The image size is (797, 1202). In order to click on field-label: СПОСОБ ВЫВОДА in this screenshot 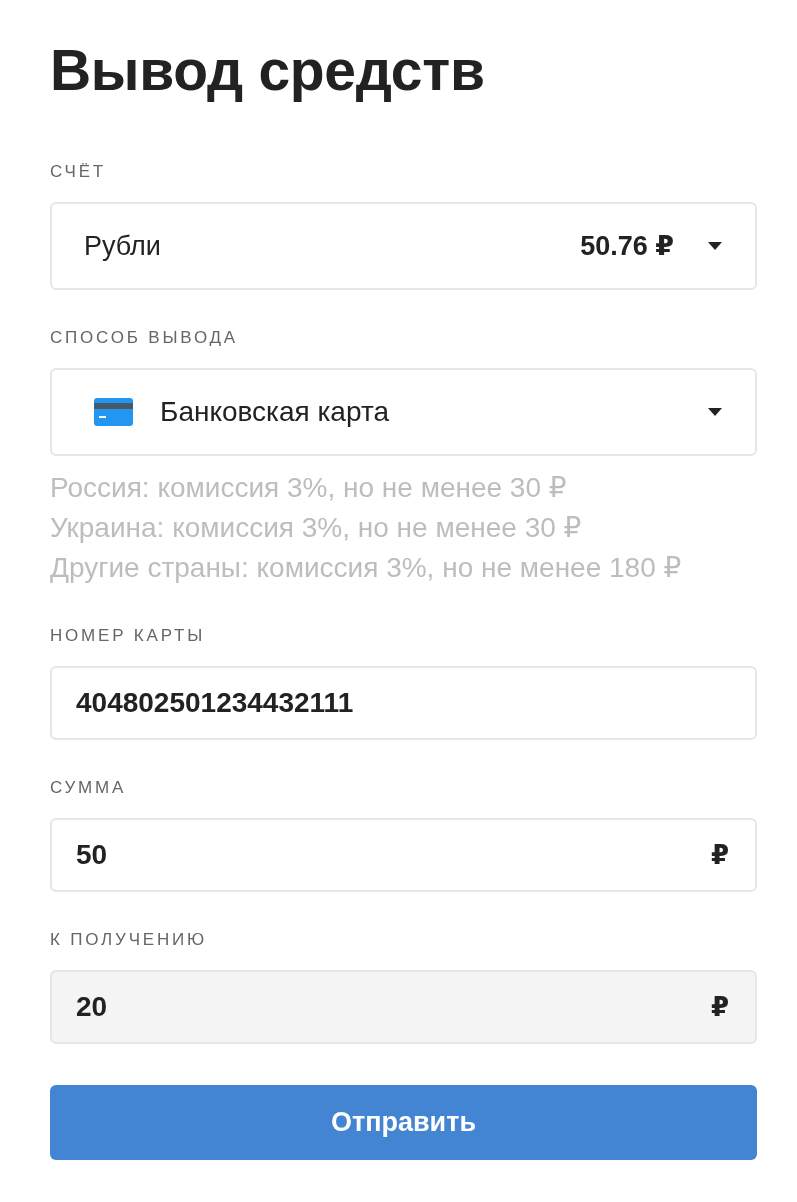, I will do `click(144, 338)`.